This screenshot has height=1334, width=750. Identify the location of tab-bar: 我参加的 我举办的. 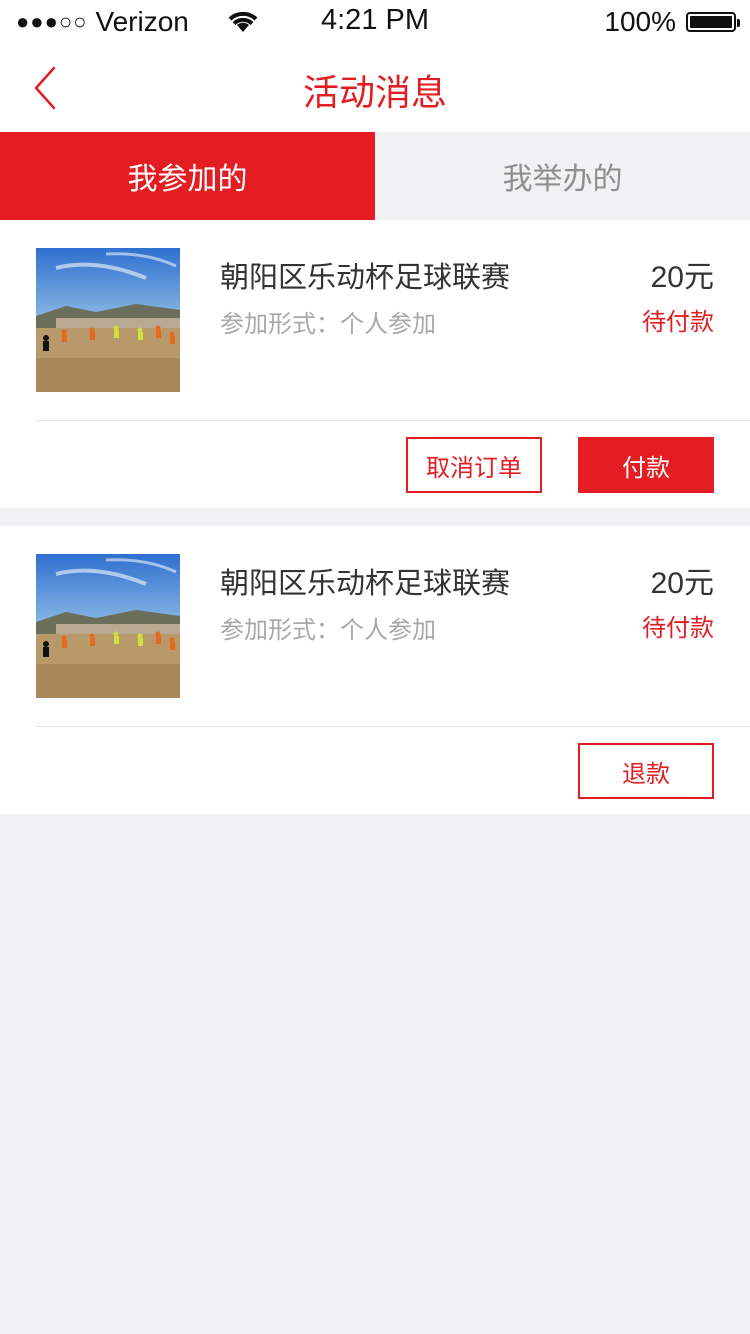
(375, 176).